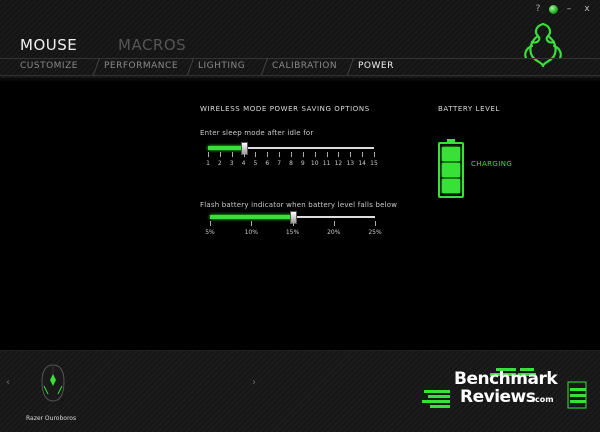 This screenshot has height=432, width=600. I want to click on tab-macros: MACROS, so click(152, 45).